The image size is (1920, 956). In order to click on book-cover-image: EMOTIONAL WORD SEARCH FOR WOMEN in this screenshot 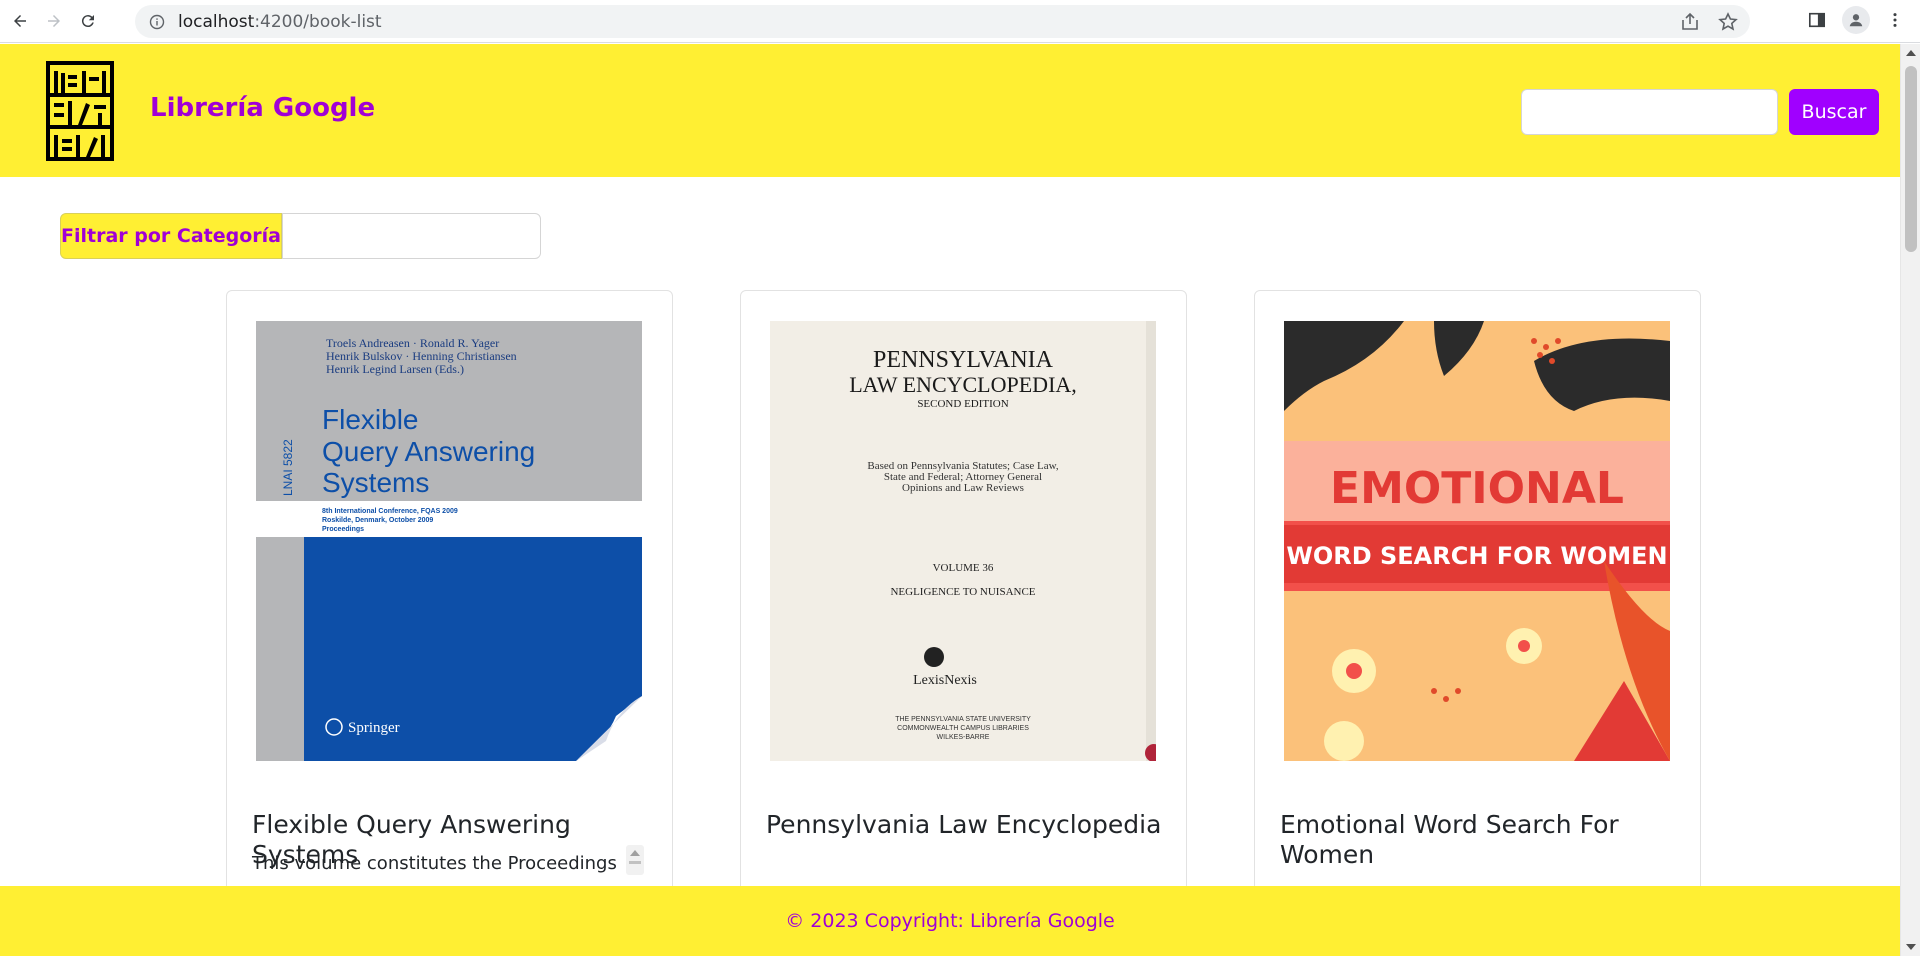, I will do `click(1477, 541)`.